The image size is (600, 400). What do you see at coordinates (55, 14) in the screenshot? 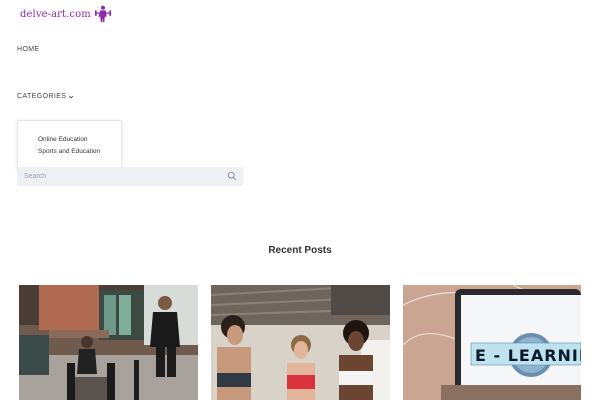
I see `logo-text: delve-art.com` at bounding box center [55, 14].